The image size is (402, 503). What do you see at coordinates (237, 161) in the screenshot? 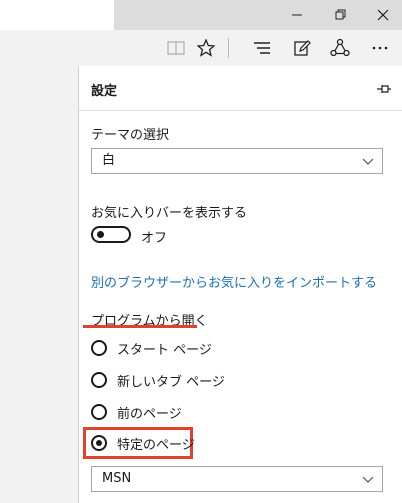
I see `theme-select: 白` at bounding box center [237, 161].